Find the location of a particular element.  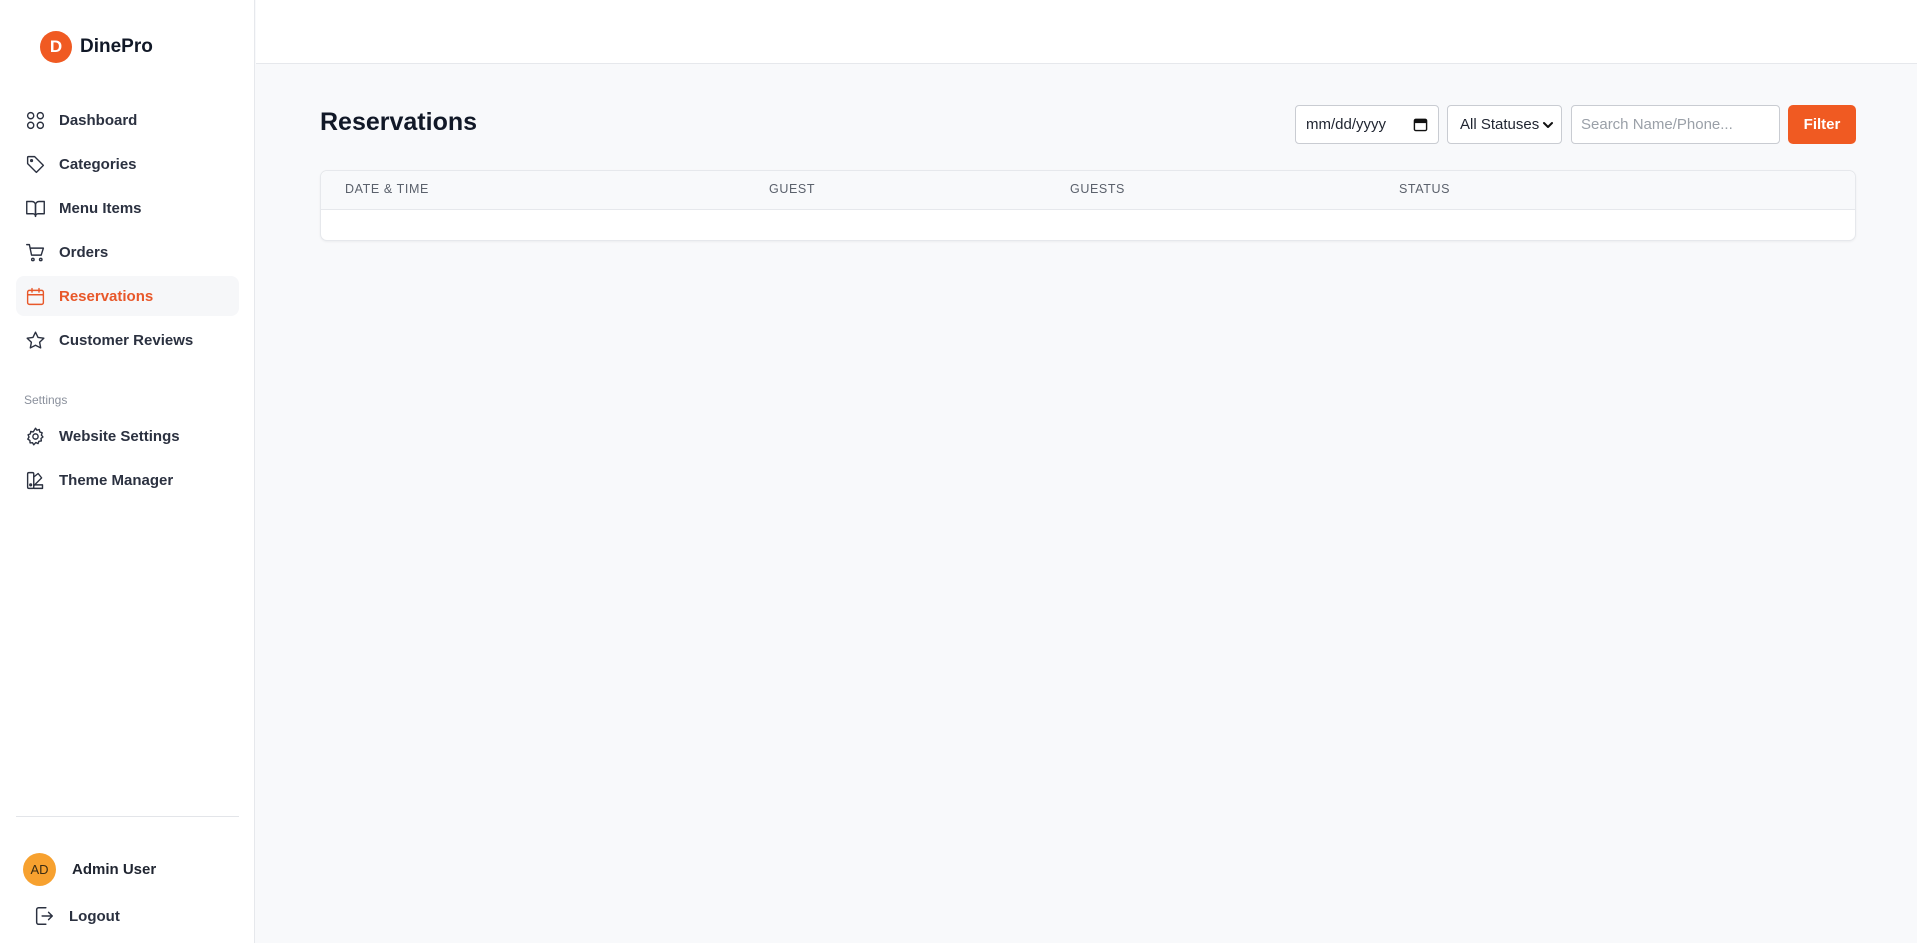

sidebar-item-reservations: Reservations is located at coordinates (127, 296).